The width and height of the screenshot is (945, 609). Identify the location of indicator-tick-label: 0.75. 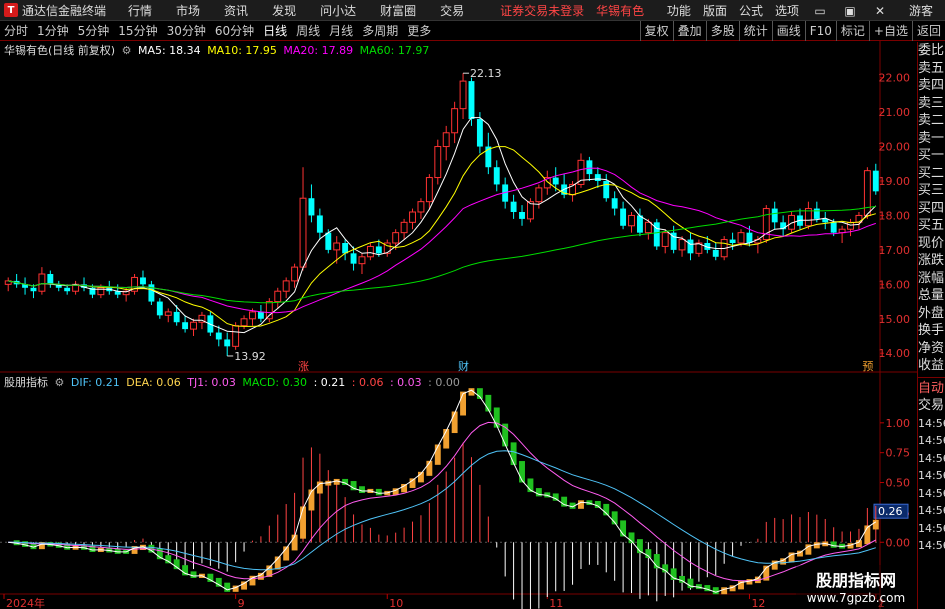
(898, 453).